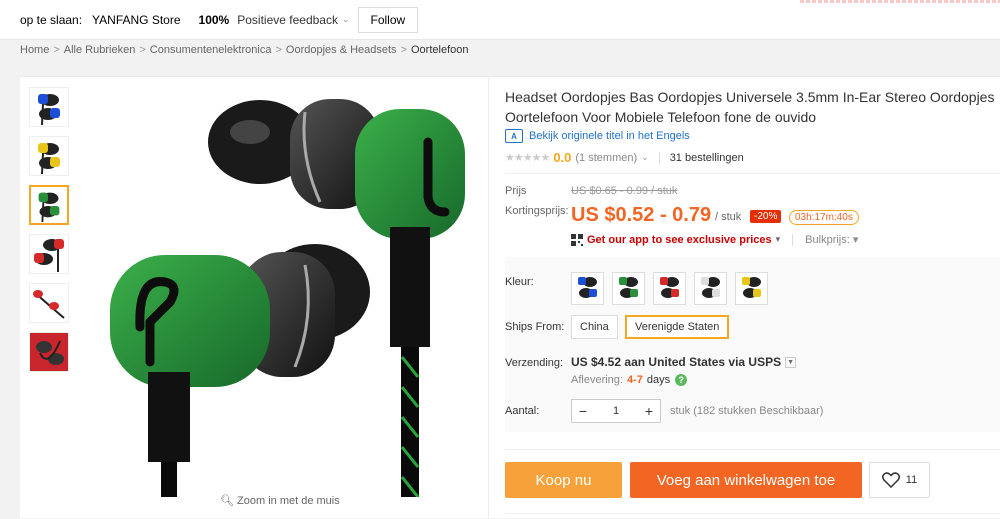  I want to click on color-option-yellow, so click(751, 288).